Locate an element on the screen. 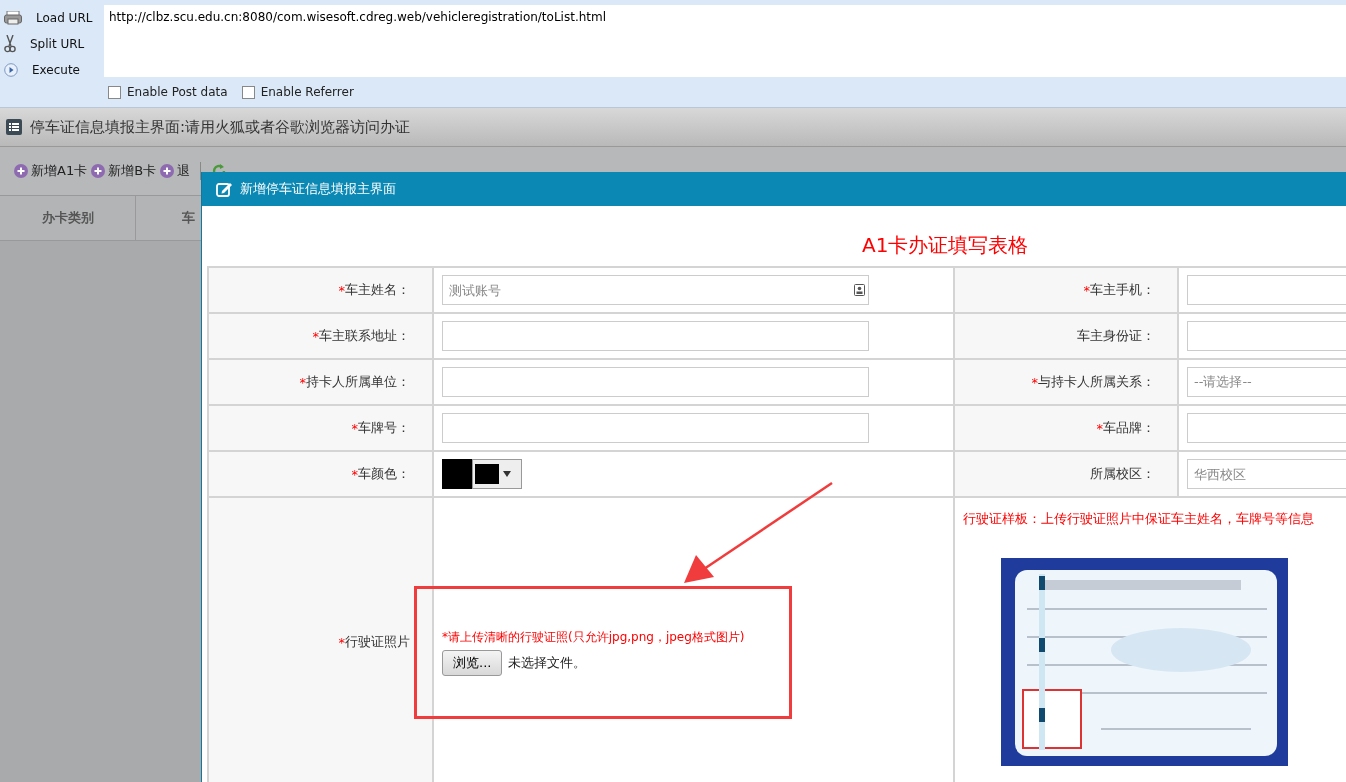  execute-url-button: Execute is located at coordinates (52, 70).